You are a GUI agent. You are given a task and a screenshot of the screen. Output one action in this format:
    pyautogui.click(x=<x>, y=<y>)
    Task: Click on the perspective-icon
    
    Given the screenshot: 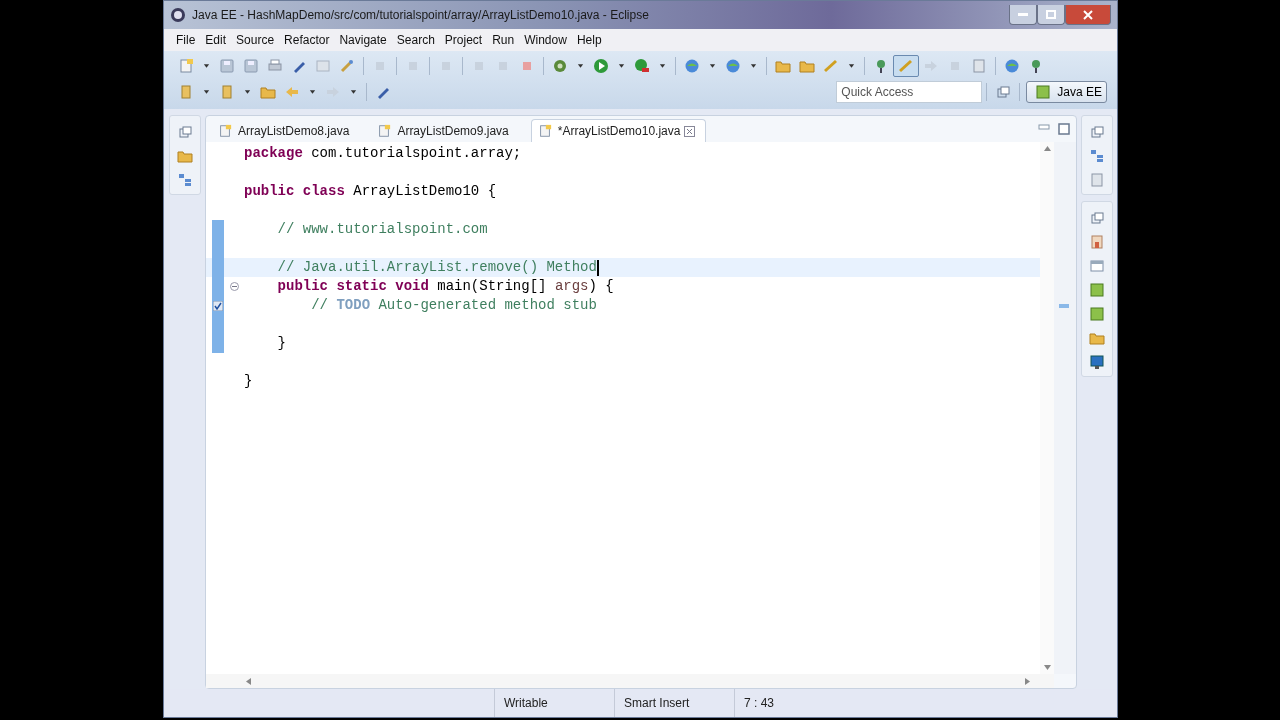 What is the action you would take?
    pyautogui.click(x=1043, y=92)
    